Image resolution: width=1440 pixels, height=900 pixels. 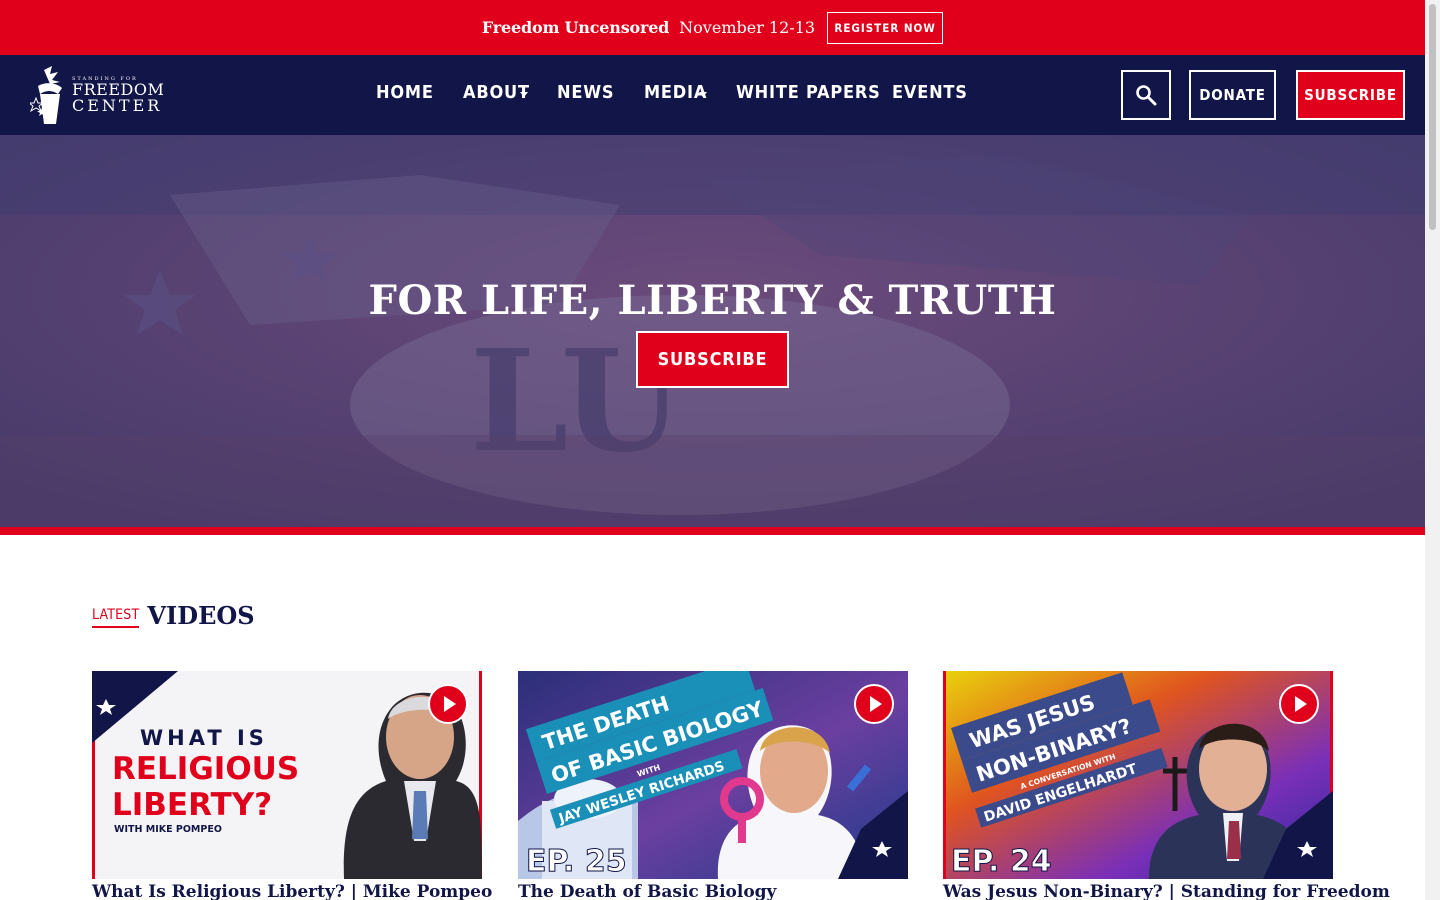 I want to click on section-kicker: LATEST, so click(x=116, y=617).